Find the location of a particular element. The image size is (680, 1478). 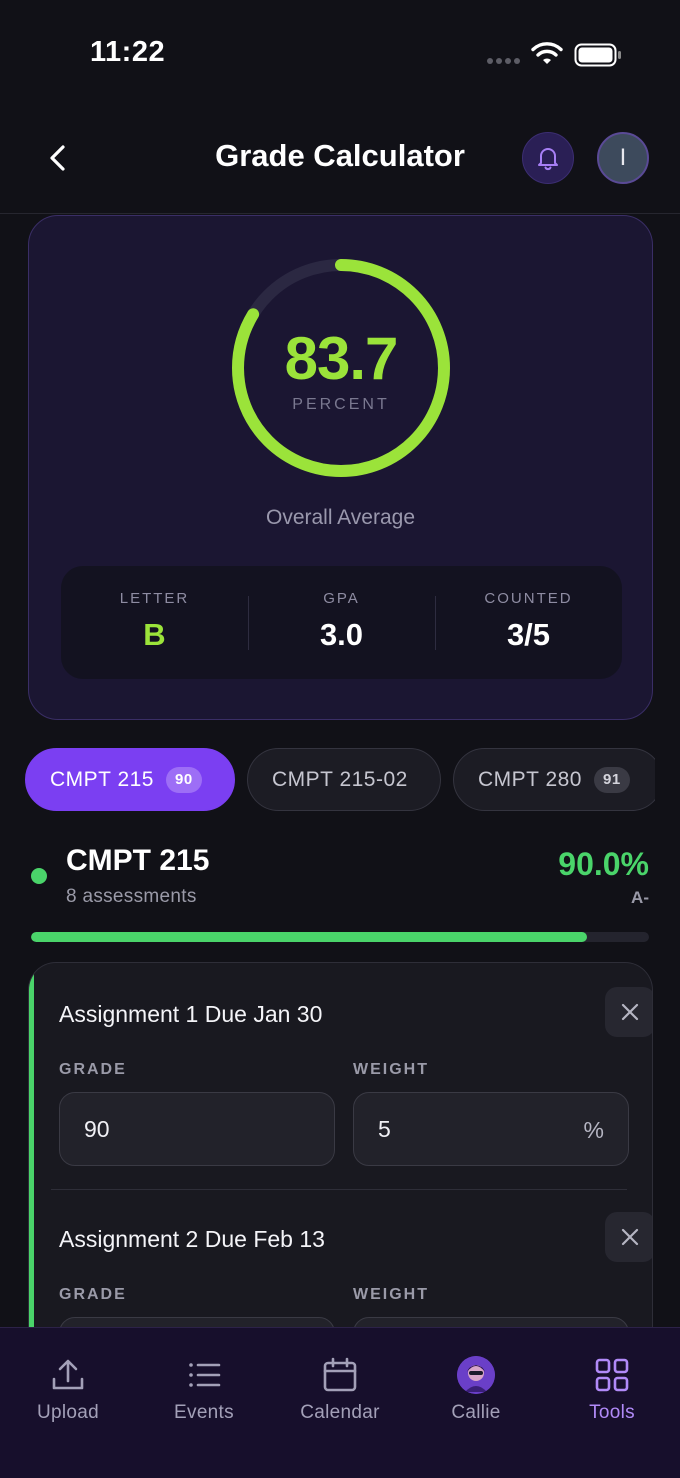

assessment-item: Assignment 2 Due Feb 13 GRADE WEIGHT is located at coordinates (355, 1258).